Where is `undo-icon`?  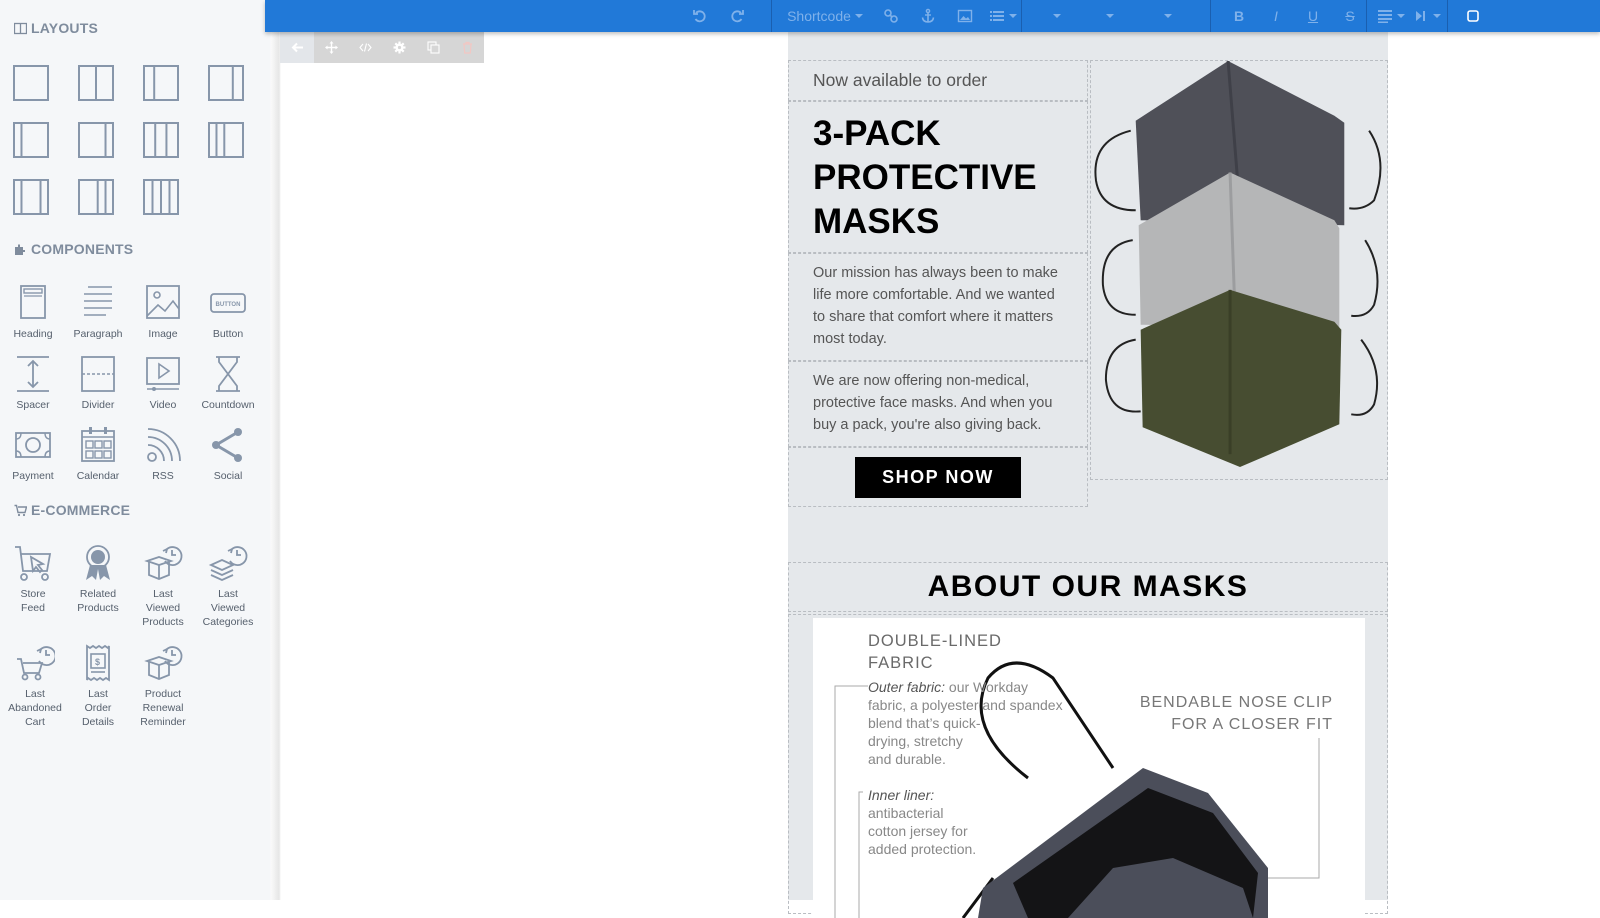 undo-icon is located at coordinates (699, 16).